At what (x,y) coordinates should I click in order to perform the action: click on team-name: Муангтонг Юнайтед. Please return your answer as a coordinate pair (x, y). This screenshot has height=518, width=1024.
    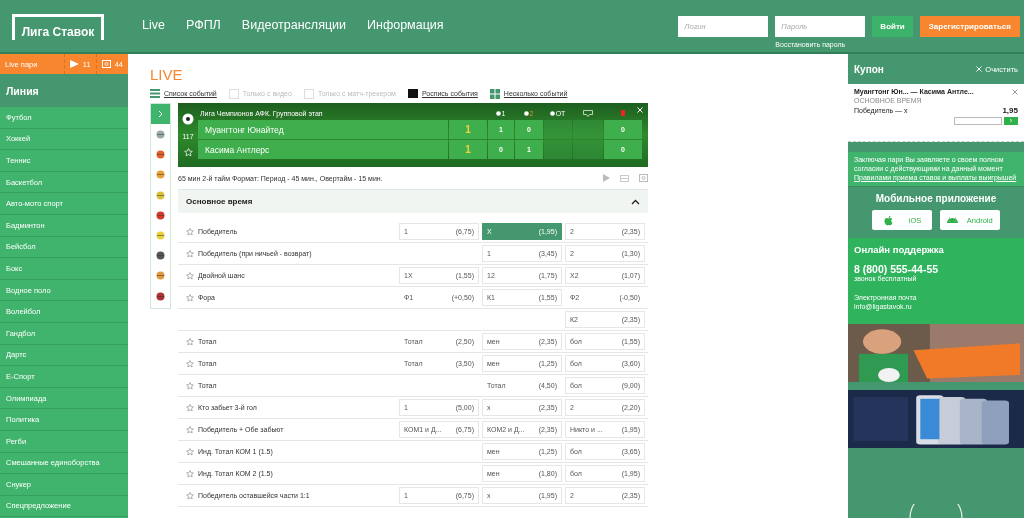
    Looking at the image, I should click on (323, 129).